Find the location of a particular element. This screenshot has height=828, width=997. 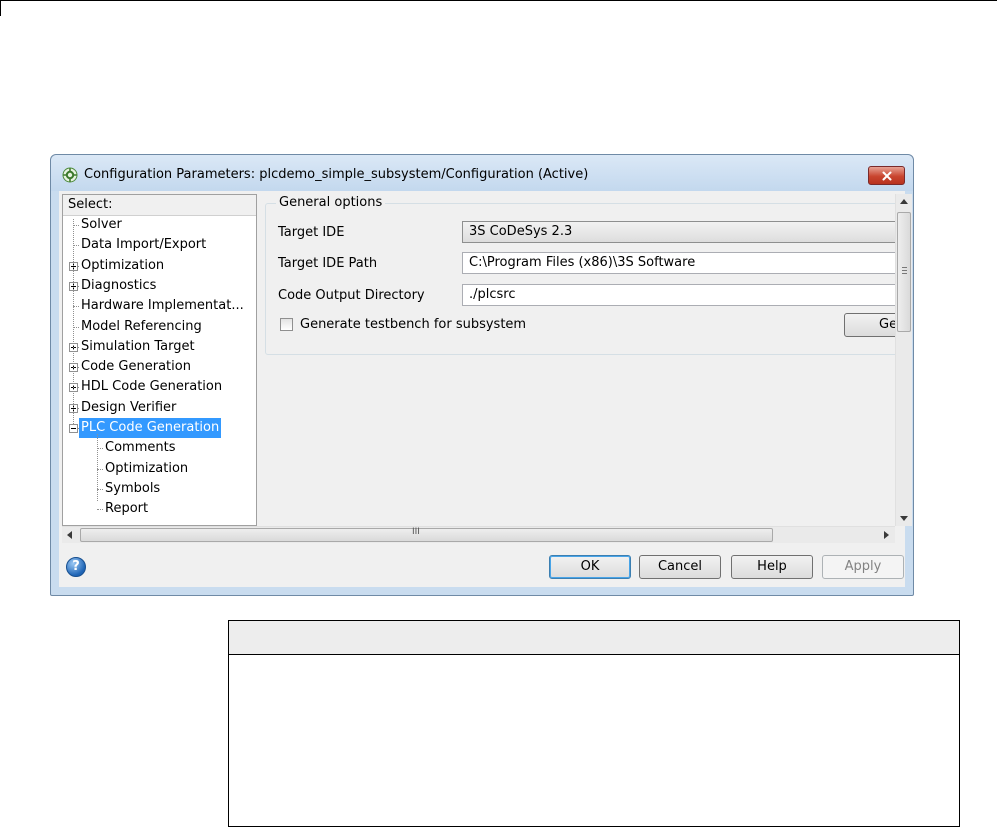

ok-button: OK is located at coordinates (590, 567).